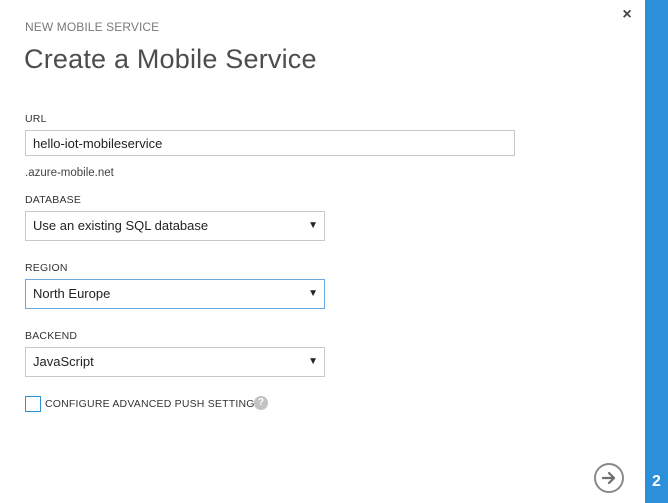 The height and width of the screenshot is (503, 668). I want to click on database-select: Use an existing SQL database ▼, so click(175, 226).